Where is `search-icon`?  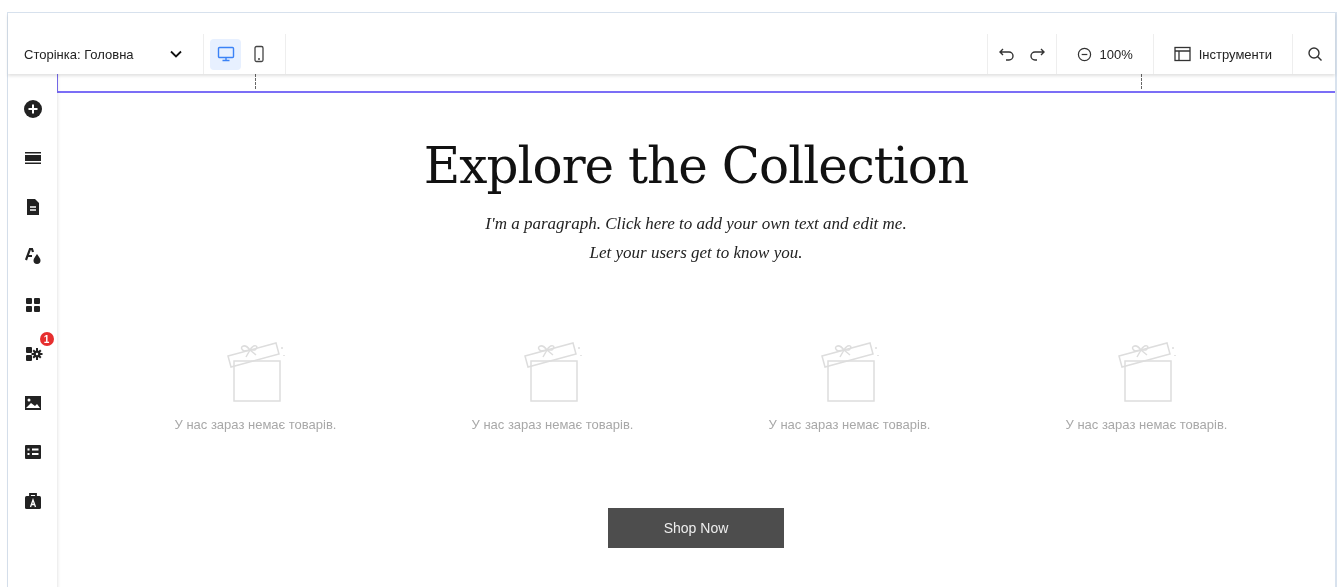
search-icon is located at coordinates (1315, 54).